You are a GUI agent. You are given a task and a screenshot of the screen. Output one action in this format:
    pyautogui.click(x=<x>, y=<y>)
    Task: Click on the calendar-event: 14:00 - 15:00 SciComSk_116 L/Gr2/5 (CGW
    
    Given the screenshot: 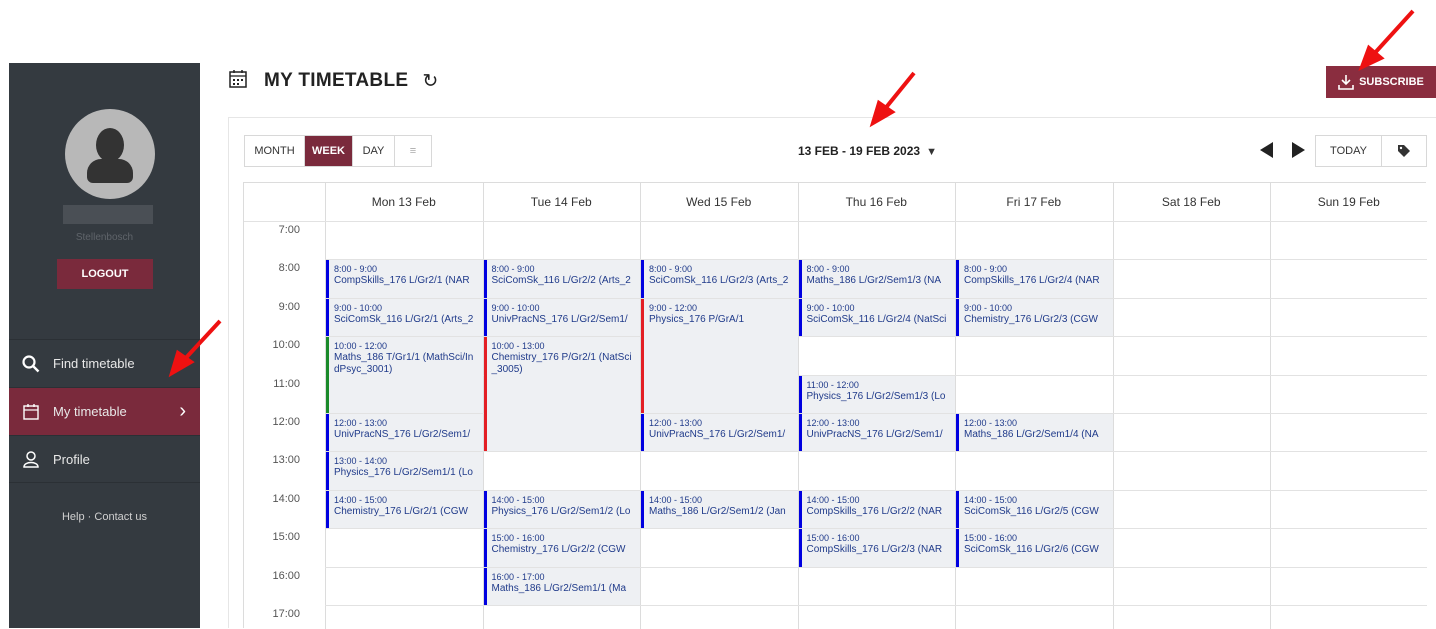 What is the action you would take?
    pyautogui.click(x=1034, y=509)
    